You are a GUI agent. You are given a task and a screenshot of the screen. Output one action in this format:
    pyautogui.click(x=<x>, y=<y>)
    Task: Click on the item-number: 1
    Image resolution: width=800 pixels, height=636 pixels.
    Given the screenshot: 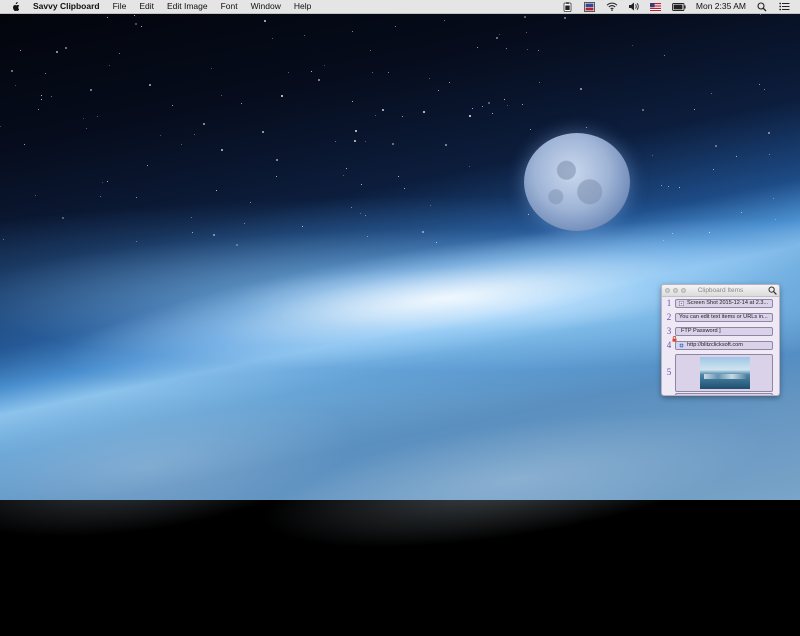 What is the action you would take?
    pyautogui.click(x=669, y=303)
    